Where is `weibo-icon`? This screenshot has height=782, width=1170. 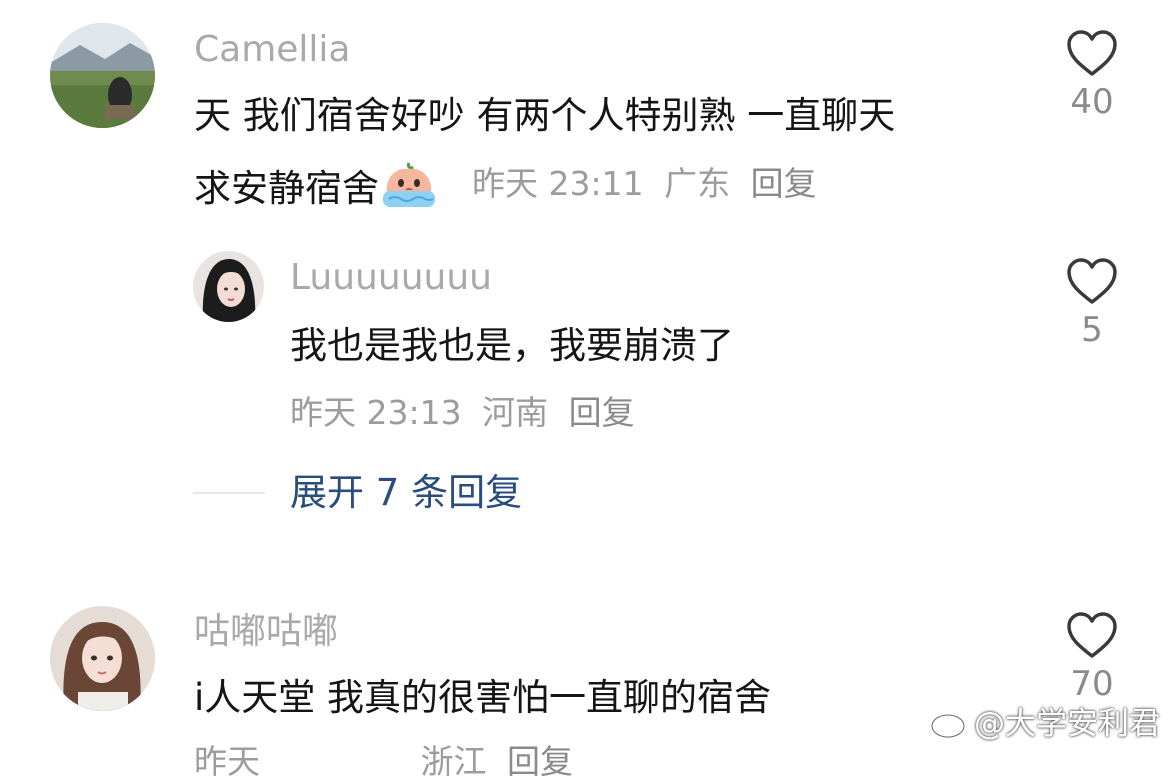
weibo-icon is located at coordinates (951, 722).